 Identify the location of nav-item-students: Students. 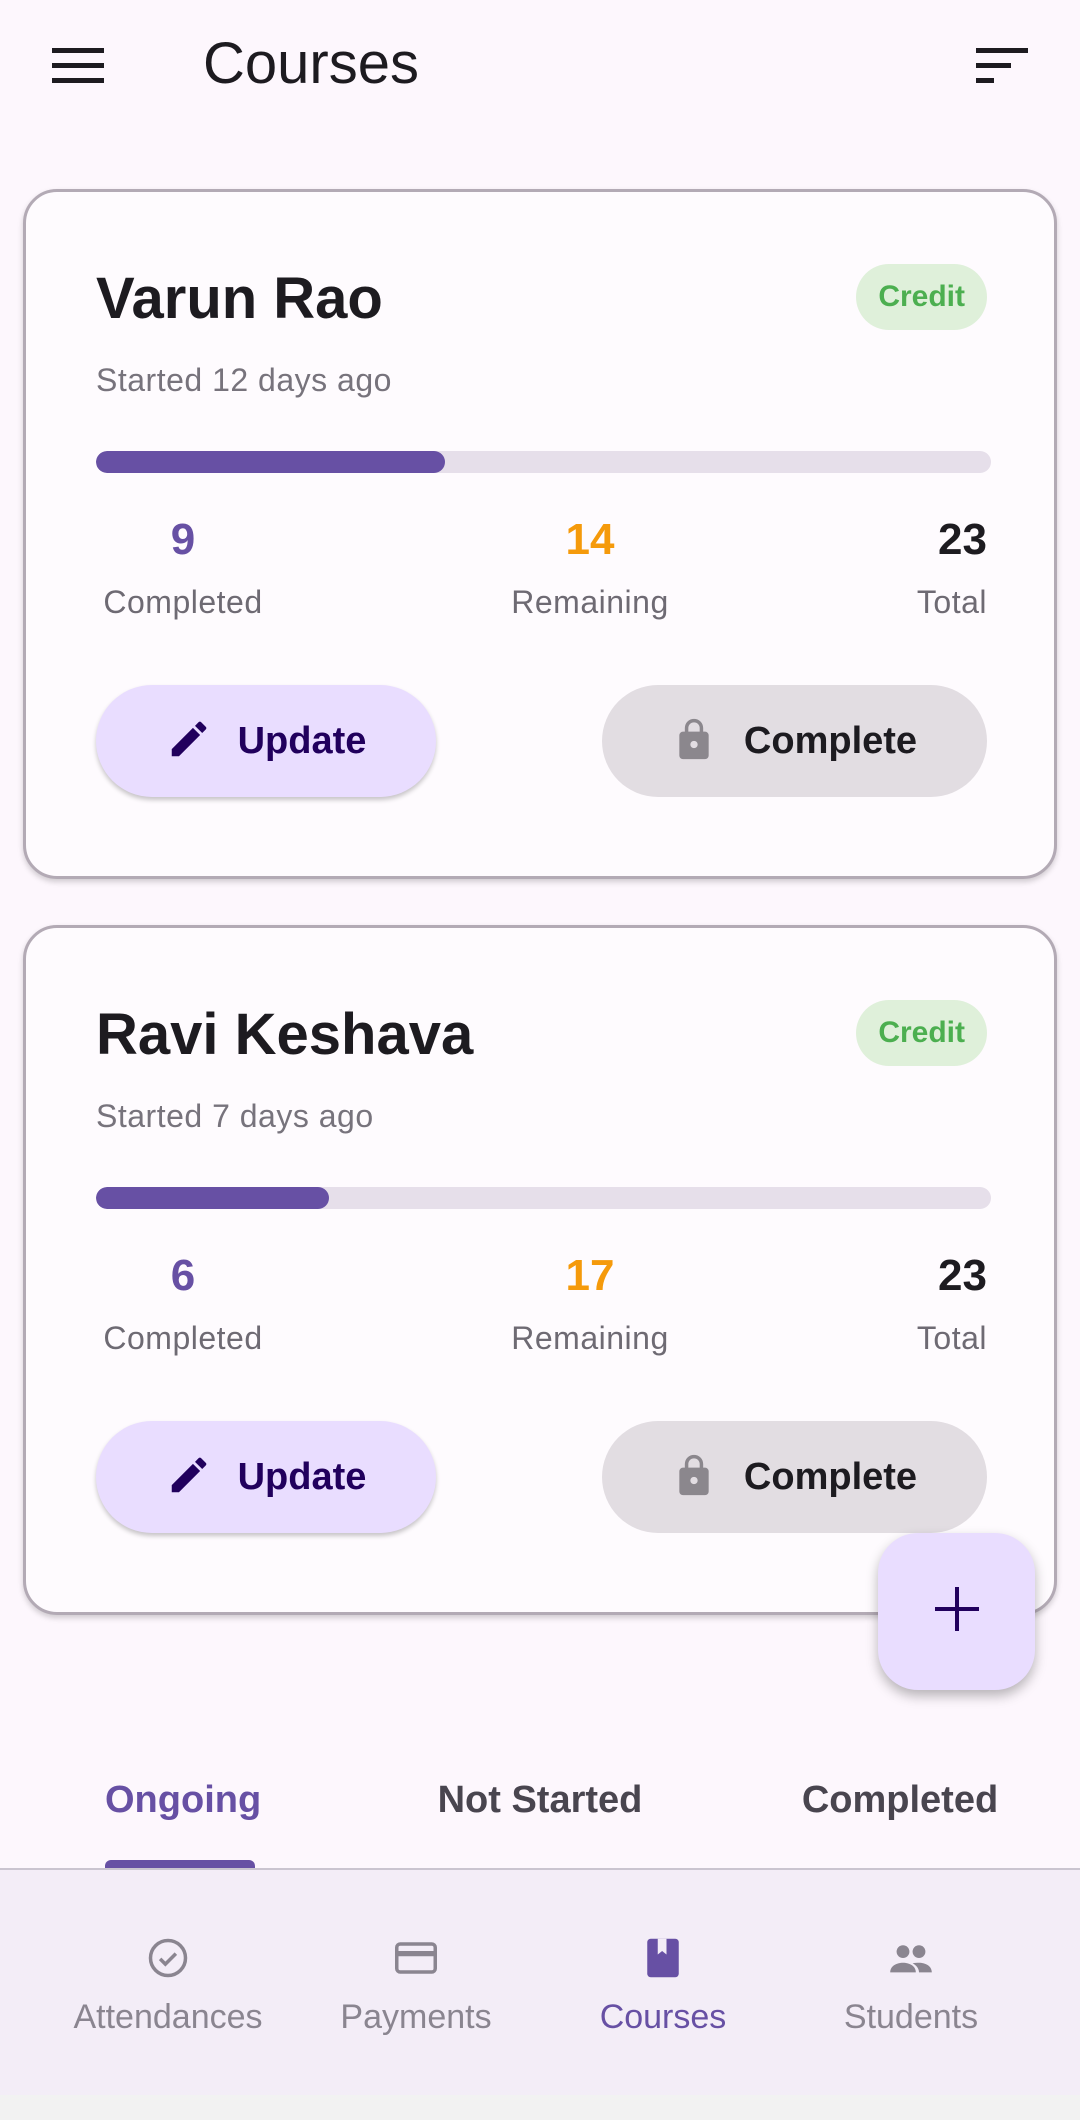
(911, 1985).